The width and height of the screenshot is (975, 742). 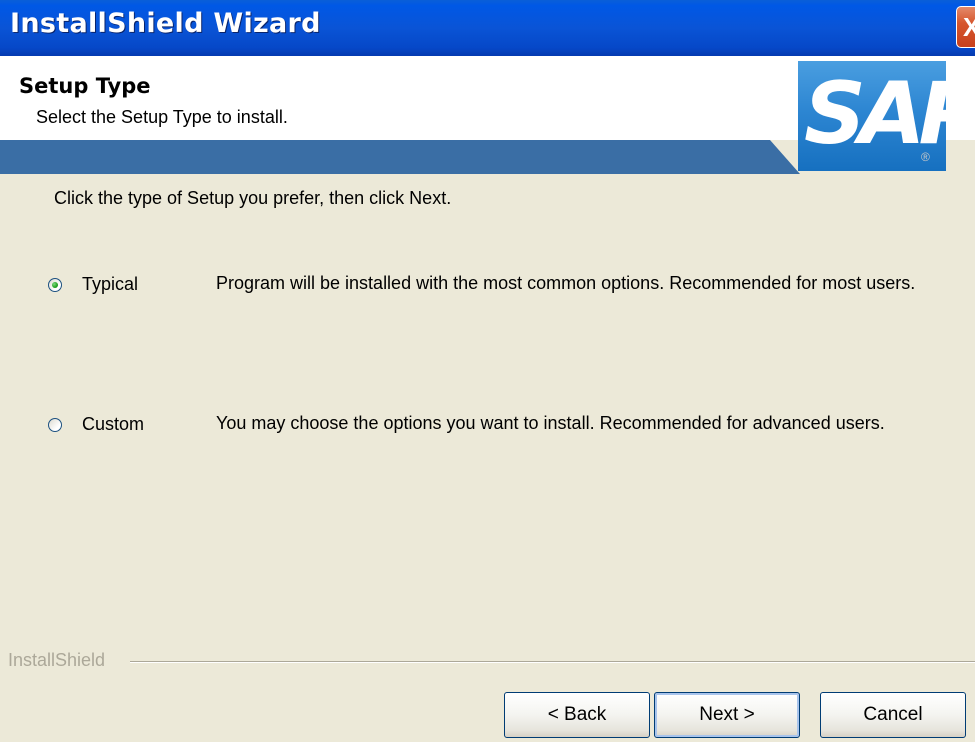 I want to click on footer-divider, so click(x=552, y=662).